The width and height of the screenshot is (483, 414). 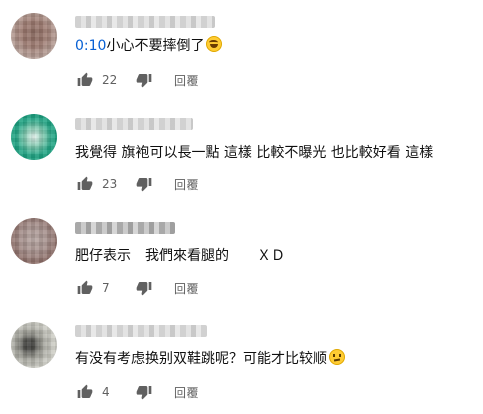 I want to click on comment-body: 有没有考虑换别双鞋跳呢？可能才比较顺, so click(x=201, y=359).